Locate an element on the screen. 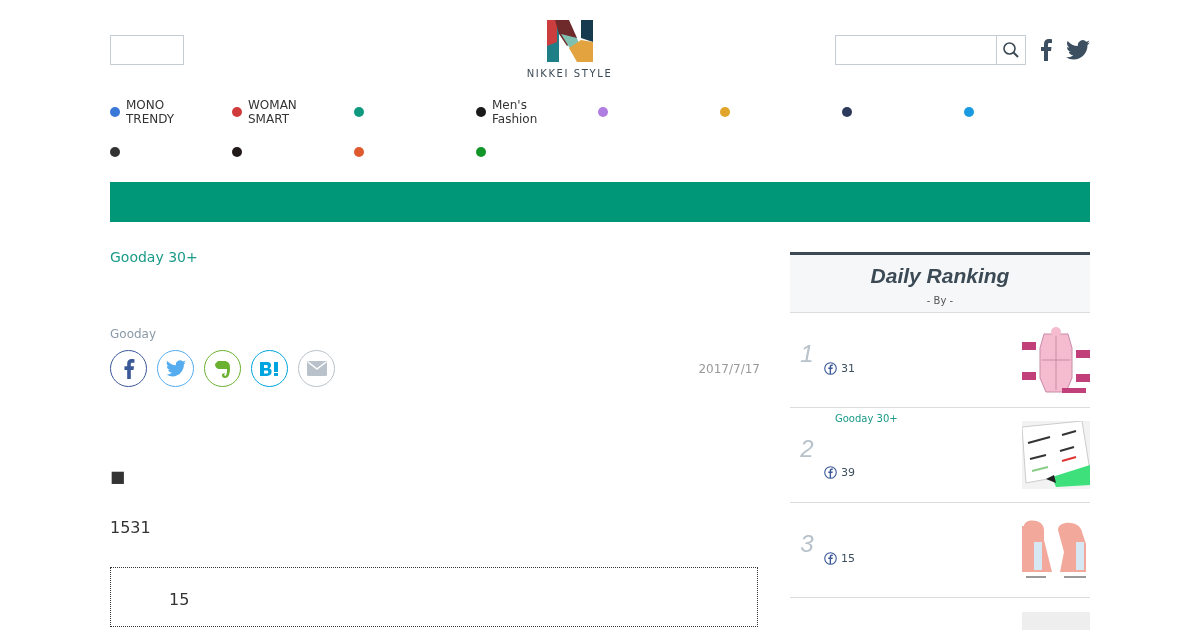 This screenshot has width=1200, height=630. ranking-subtitle: - By - is located at coordinates (940, 300).